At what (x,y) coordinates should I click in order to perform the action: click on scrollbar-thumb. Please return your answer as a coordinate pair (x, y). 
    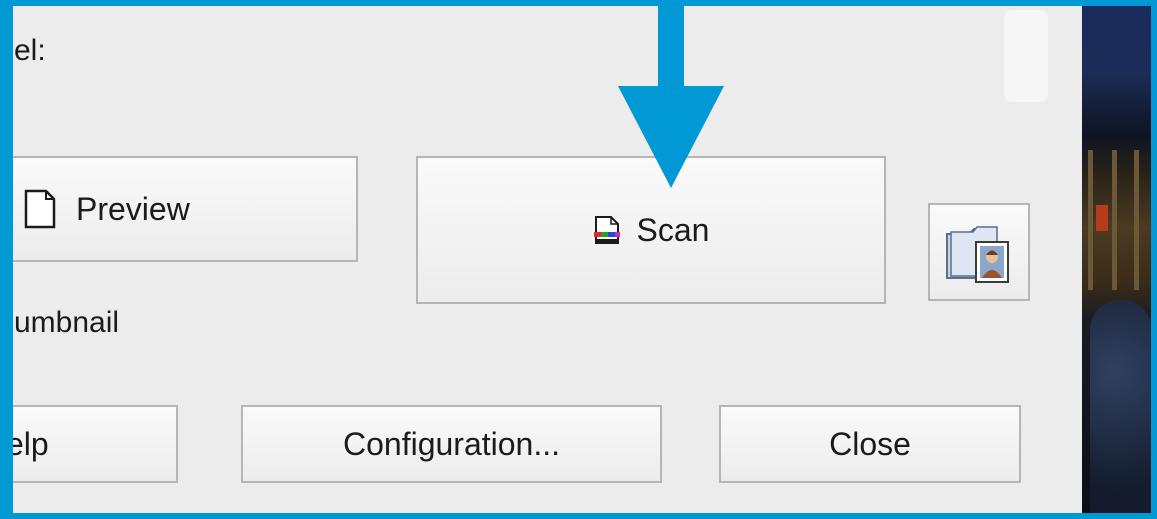
    Looking at the image, I should click on (1026, 56).